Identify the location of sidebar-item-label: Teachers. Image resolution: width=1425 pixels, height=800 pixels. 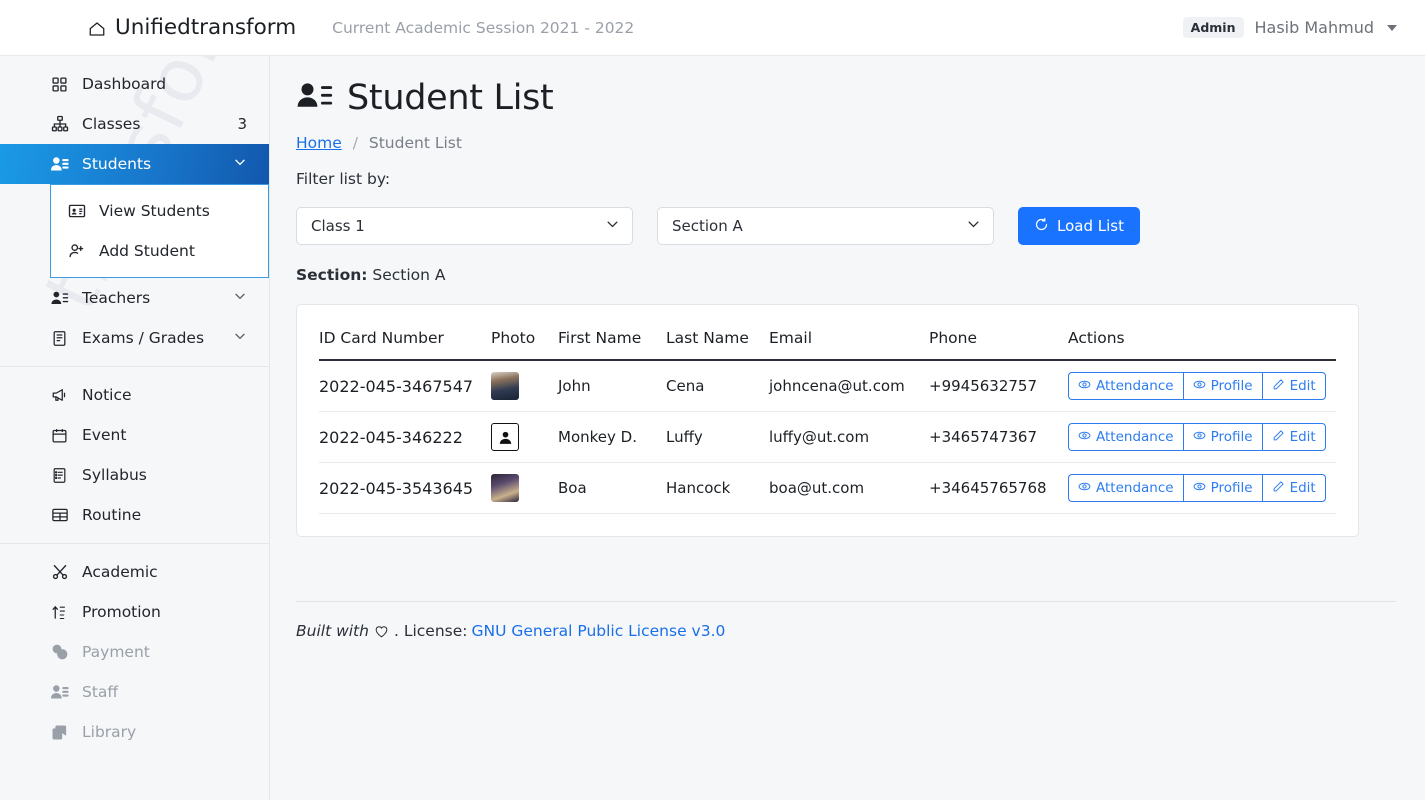
(116, 298).